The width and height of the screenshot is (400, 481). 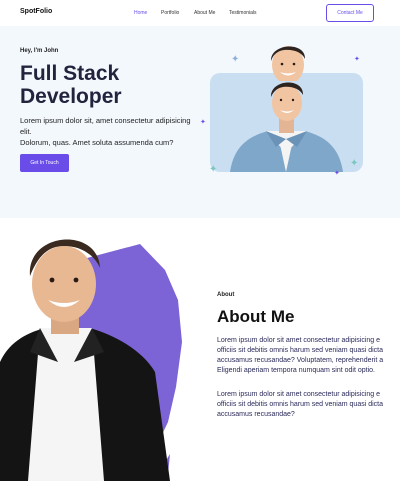 What do you see at coordinates (36, 11) in the screenshot?
I see `brand-logo: SpotFolio` at bounding box center [36, 11].